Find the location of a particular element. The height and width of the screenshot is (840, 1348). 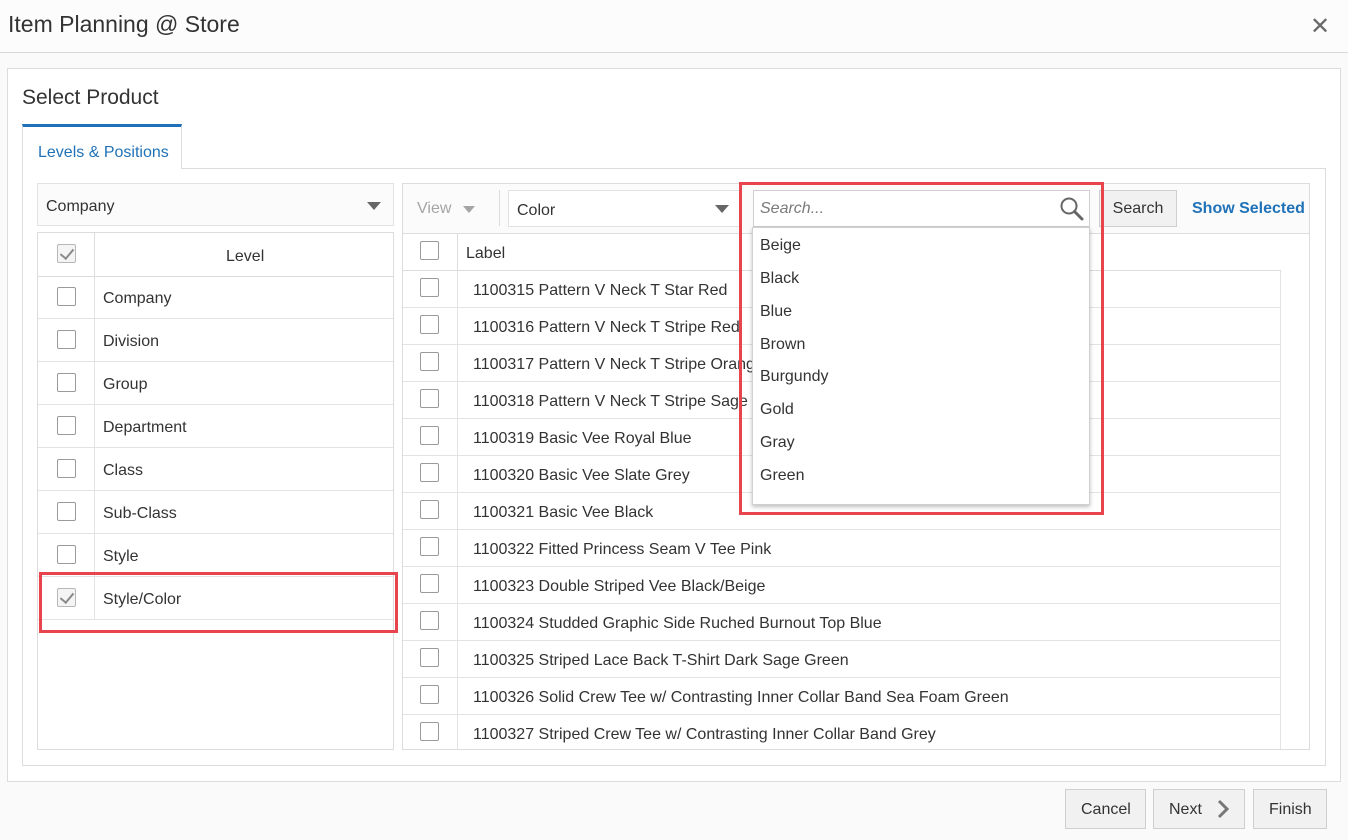

finish-button: Finish is located at coordinates (1290, 809).